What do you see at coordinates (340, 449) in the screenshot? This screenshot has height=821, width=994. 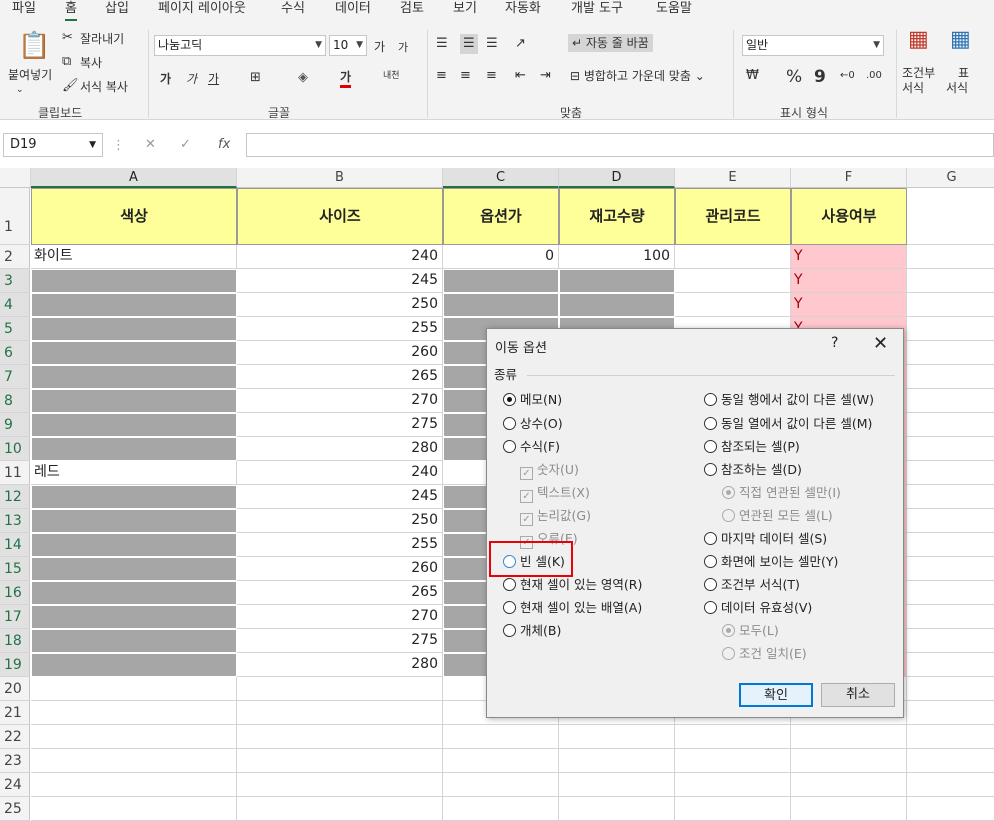 I see `table-cell: 280` at bounding box center [340, 449].